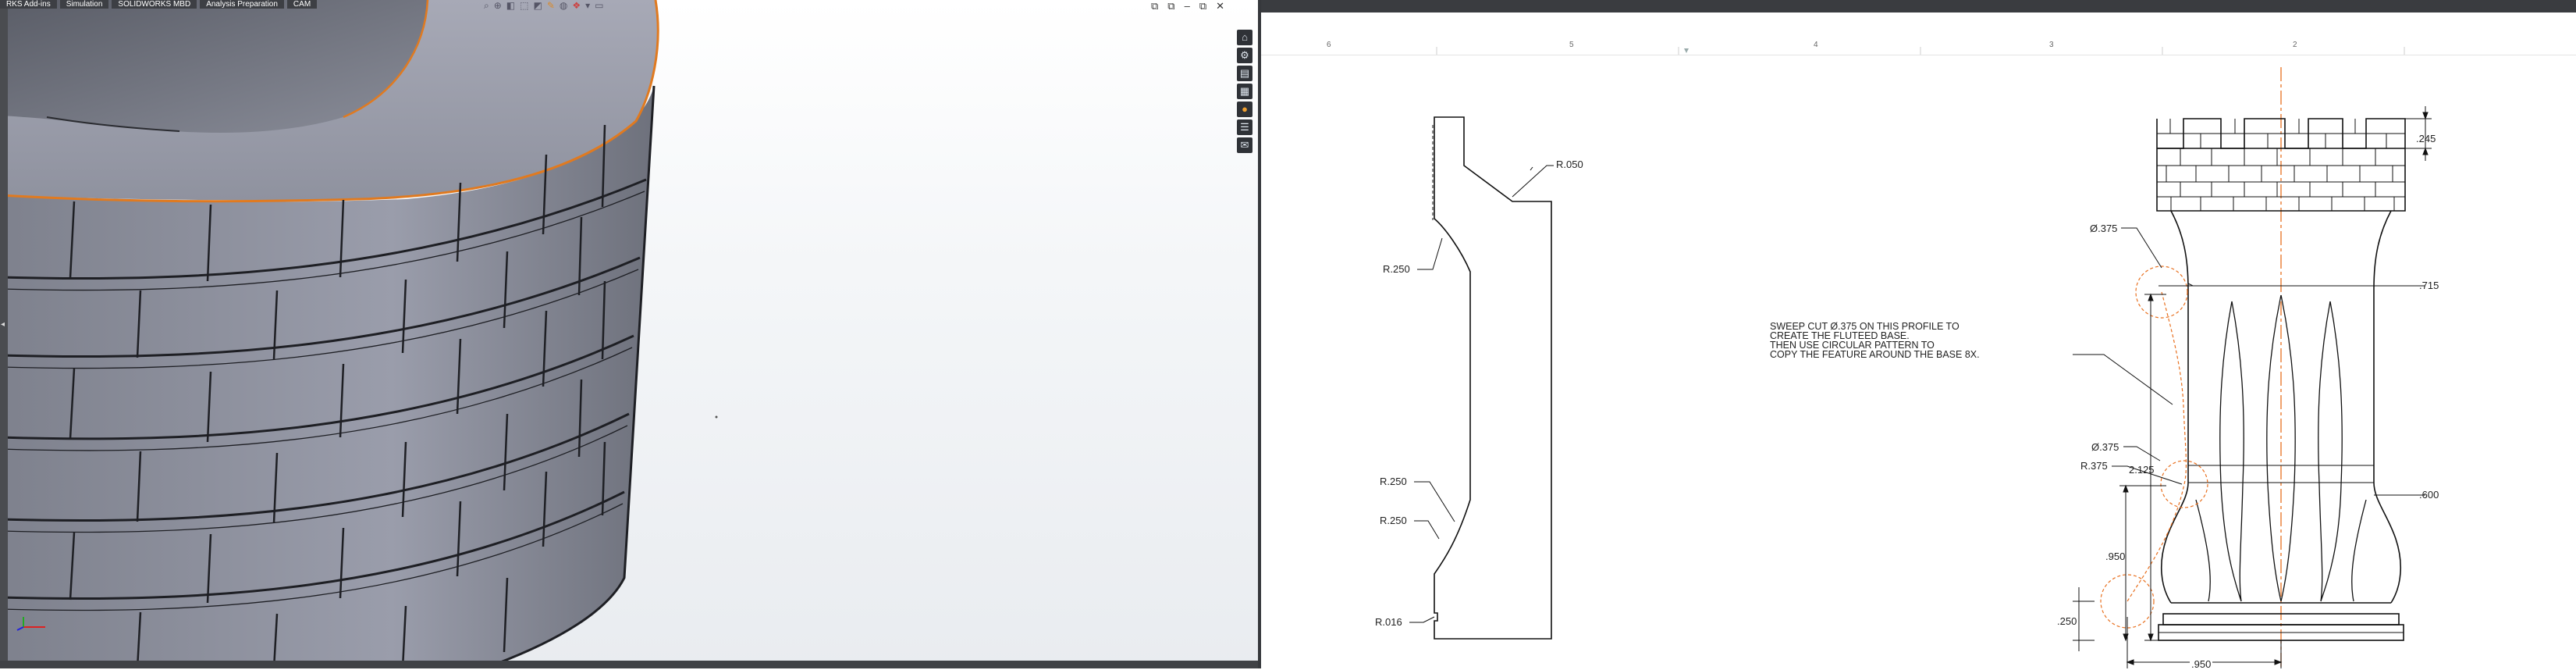  Describe the element at coordinates (1493, 378) in the screenshot. I see `sweep-profile` at that location.